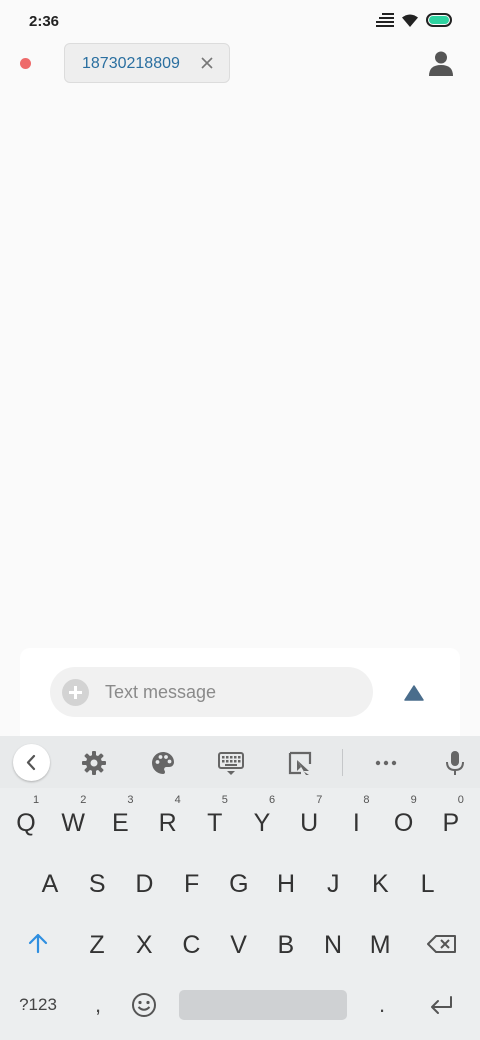 This screenshot has height=1040, width=480. I want to click on key-label: G, so click(239, 884).